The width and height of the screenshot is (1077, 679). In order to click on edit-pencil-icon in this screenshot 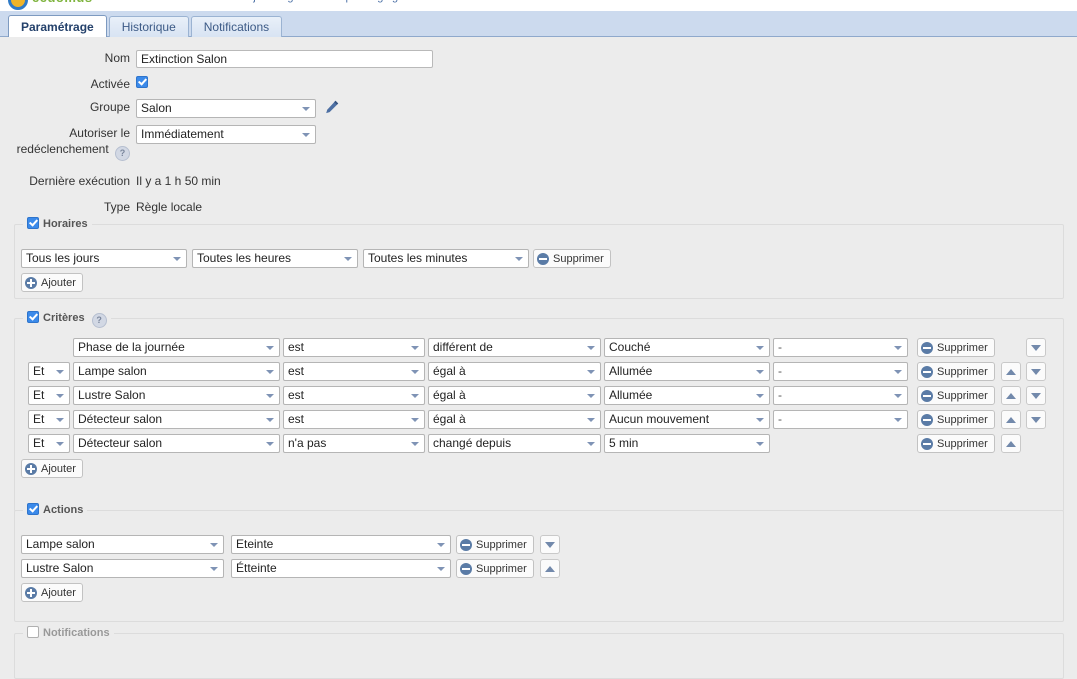, I will do `click(332, 107)`.